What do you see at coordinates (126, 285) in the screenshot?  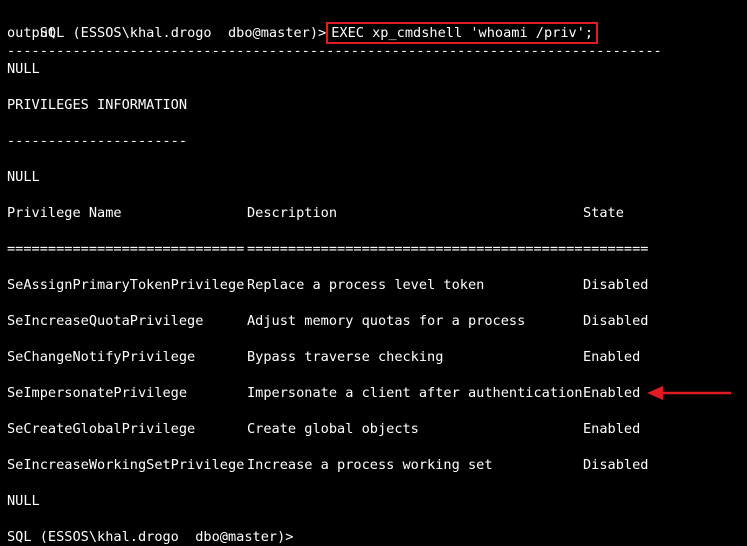 I see `row-privilege-name: SeAssignPrimaryTokenPrivilege` at bounding box center [126, 285].